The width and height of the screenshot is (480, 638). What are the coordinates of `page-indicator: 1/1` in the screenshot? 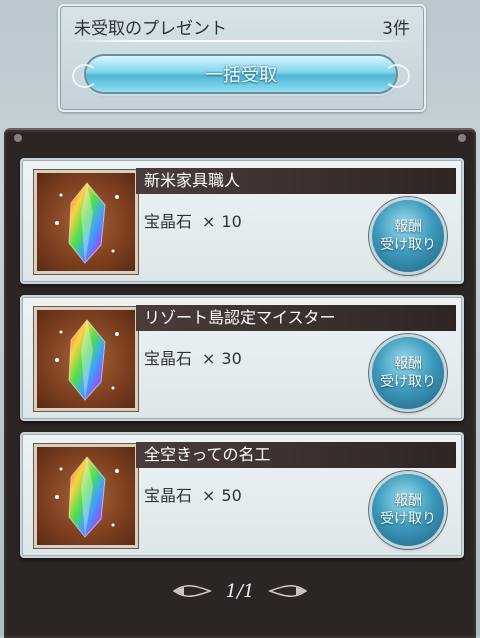 It's located at (240, 591).